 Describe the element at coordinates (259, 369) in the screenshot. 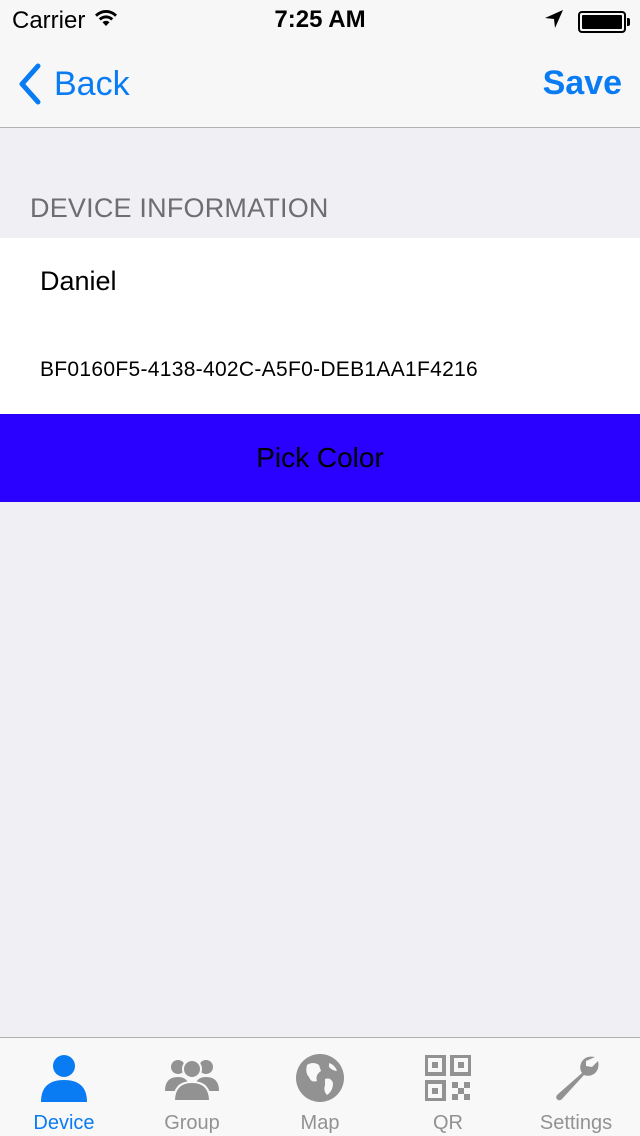

I see `device-uuid-text: BF0160F5-4138-402C-A5F0-DEB1AA1F4216` at that location.